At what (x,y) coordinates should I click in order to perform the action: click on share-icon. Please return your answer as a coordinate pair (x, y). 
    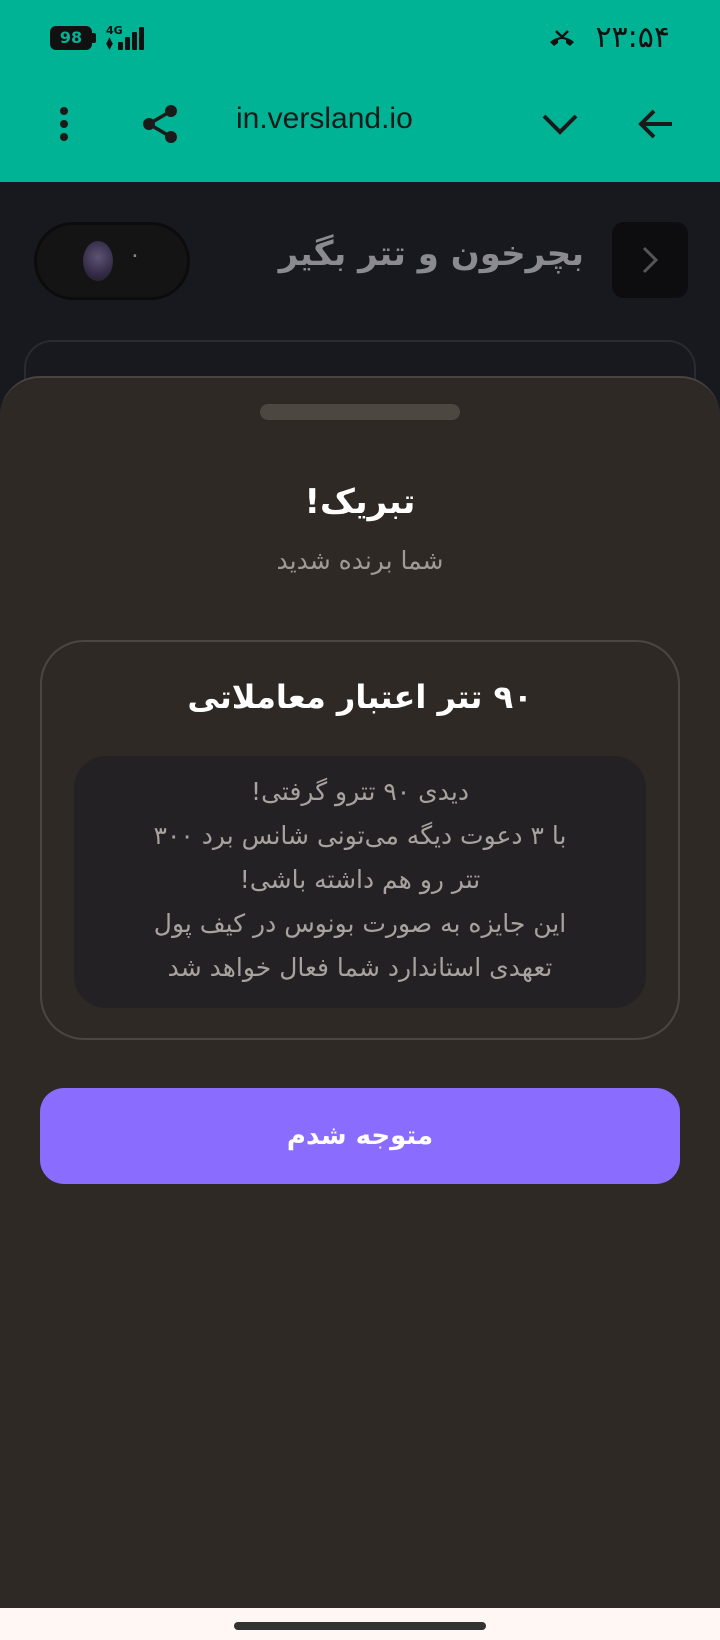
    Looking at the image, I should click on (160, 124).